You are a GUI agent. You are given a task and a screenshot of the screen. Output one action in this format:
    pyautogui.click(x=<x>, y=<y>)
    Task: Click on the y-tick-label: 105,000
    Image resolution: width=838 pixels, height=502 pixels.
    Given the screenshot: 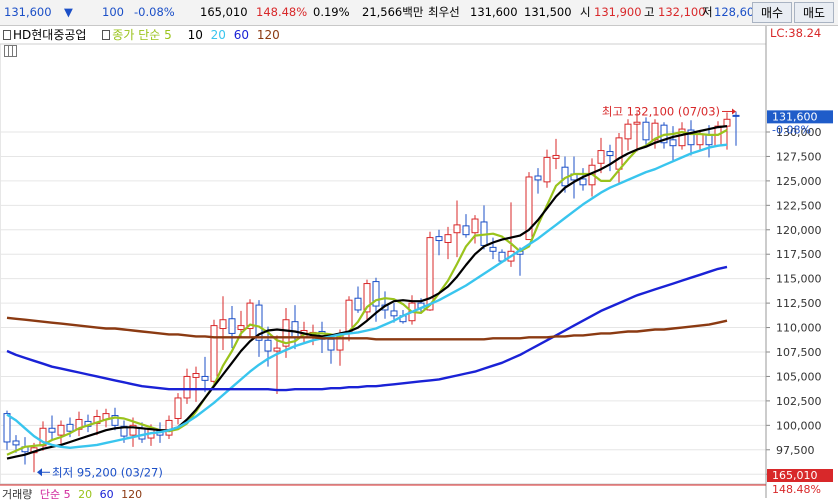 What is the action you would take?
    pyautogui.click(x=799, y=376)
    